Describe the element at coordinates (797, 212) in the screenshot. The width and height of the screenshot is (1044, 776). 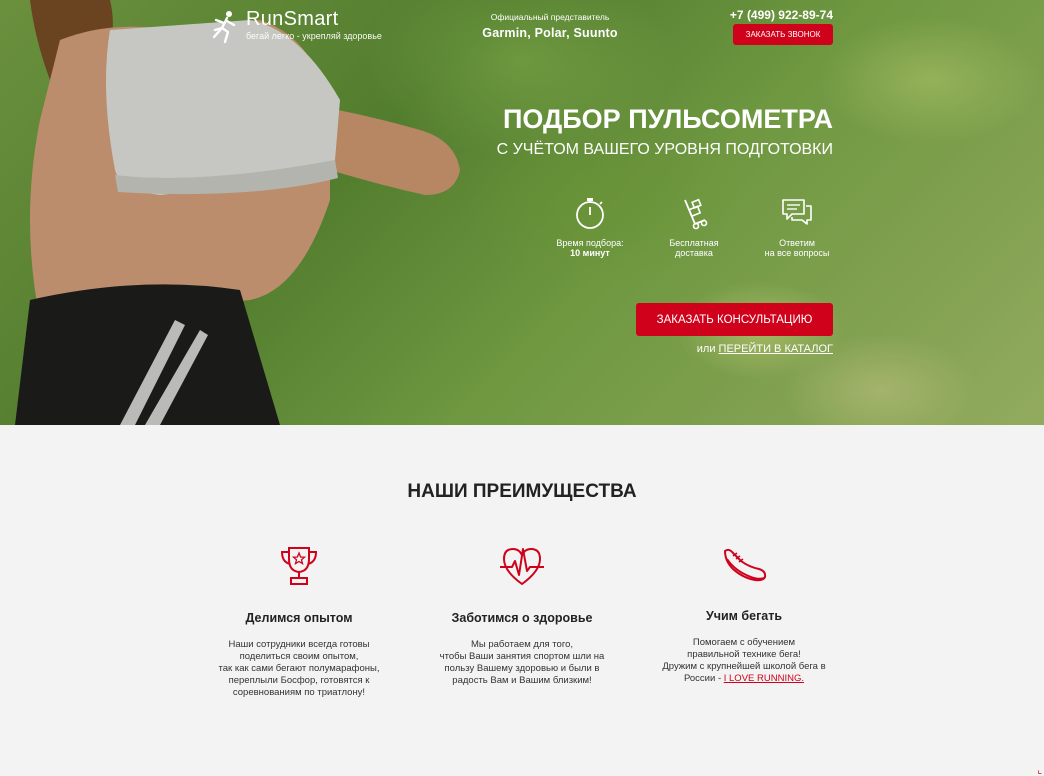
I see `chat-icon` at that location.